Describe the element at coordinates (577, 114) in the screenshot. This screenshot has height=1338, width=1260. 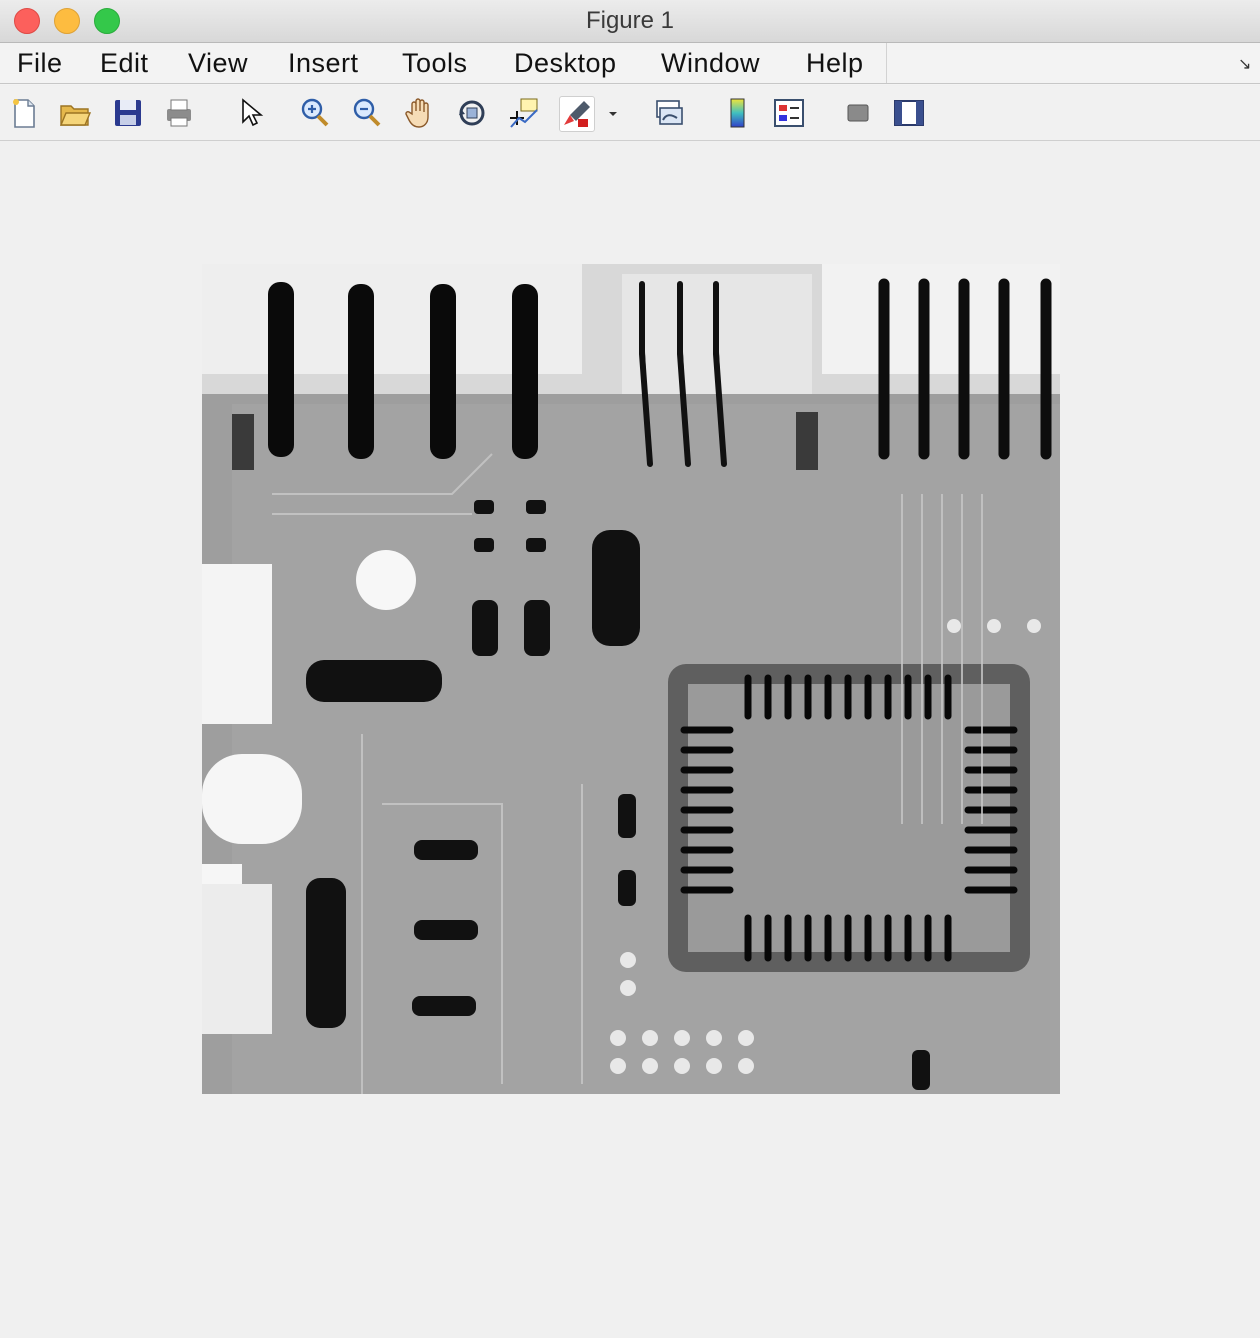
I see `brush-icon` at that location.